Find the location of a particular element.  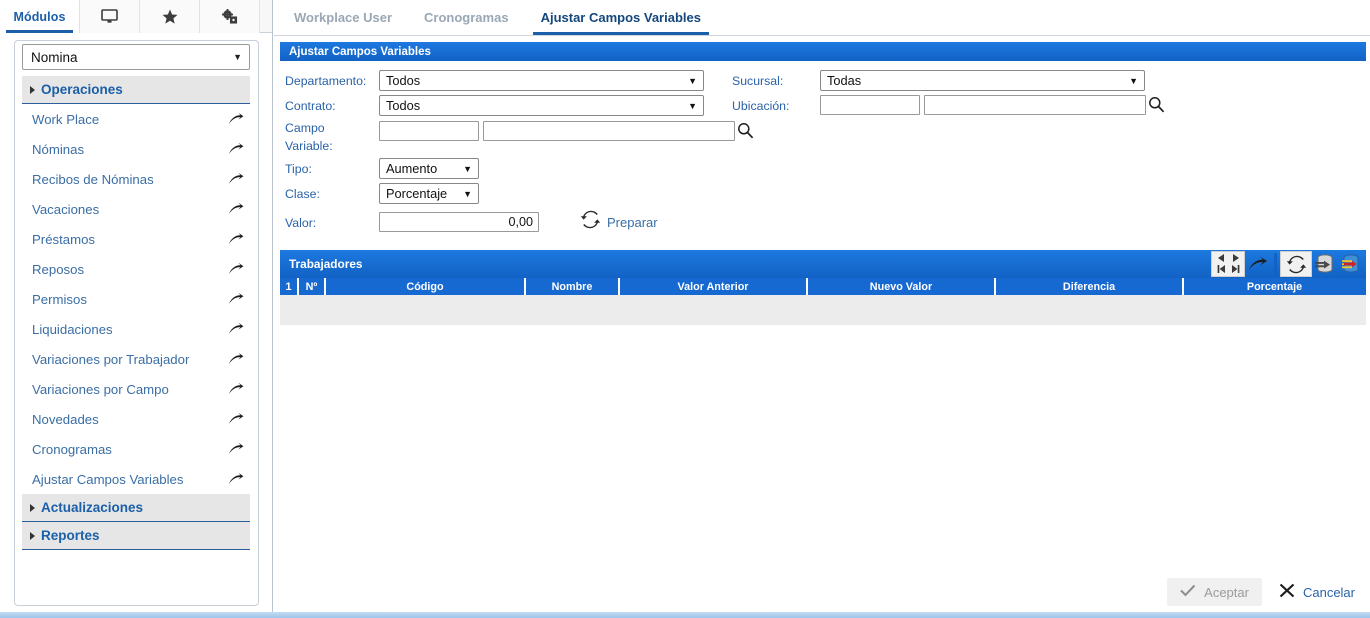

sidebar-item-reposos: Reposos is located at coordinates (136, 269).